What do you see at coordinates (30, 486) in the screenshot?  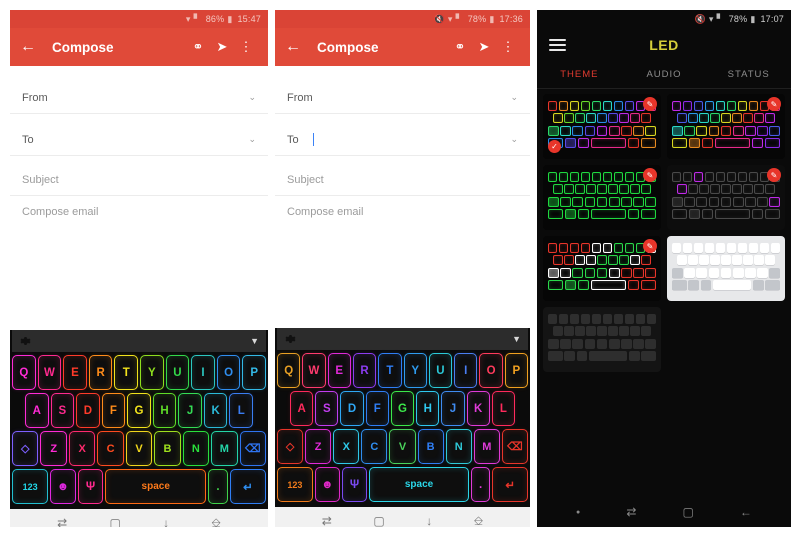 I see `numeric-key: 123` at bounding box center [30, 486].